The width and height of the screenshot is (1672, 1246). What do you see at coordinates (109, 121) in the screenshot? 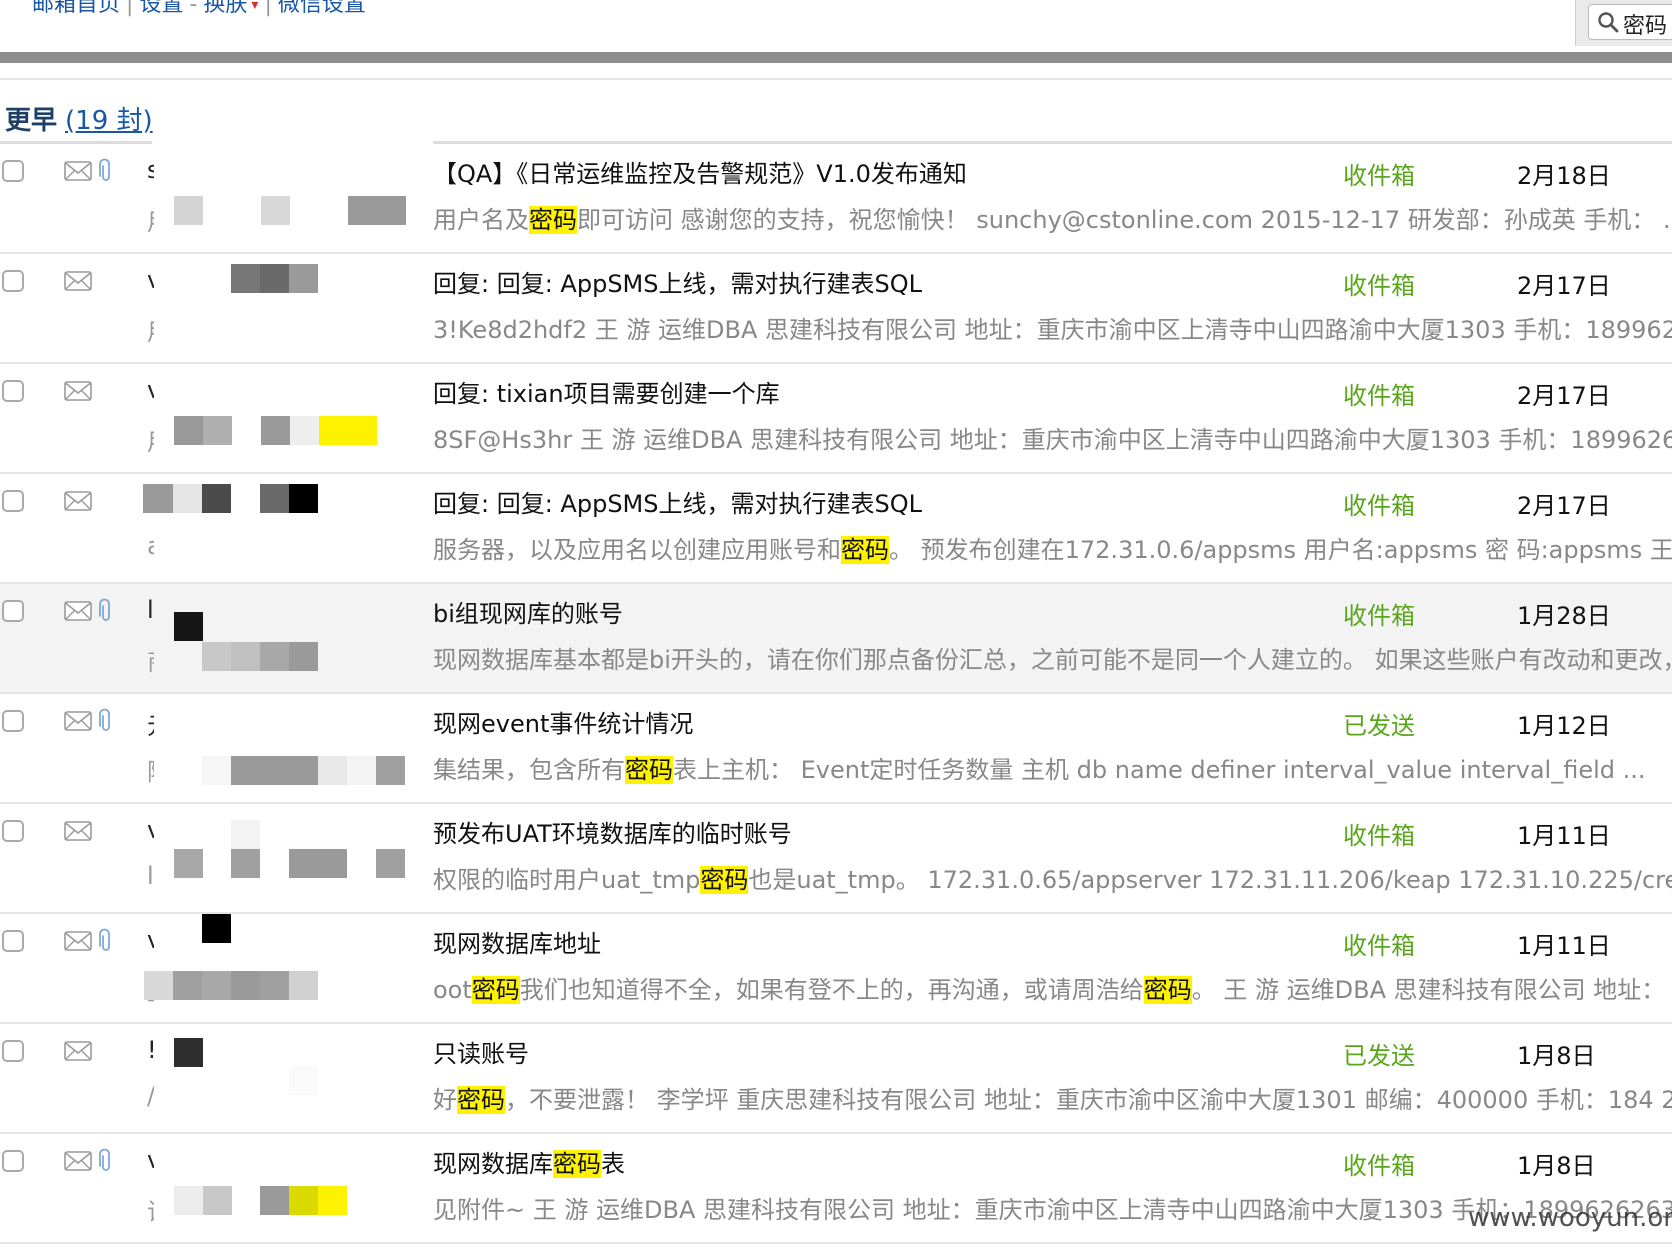
I see `group-count-link: (19 封)` at bounding box center [109, 121].